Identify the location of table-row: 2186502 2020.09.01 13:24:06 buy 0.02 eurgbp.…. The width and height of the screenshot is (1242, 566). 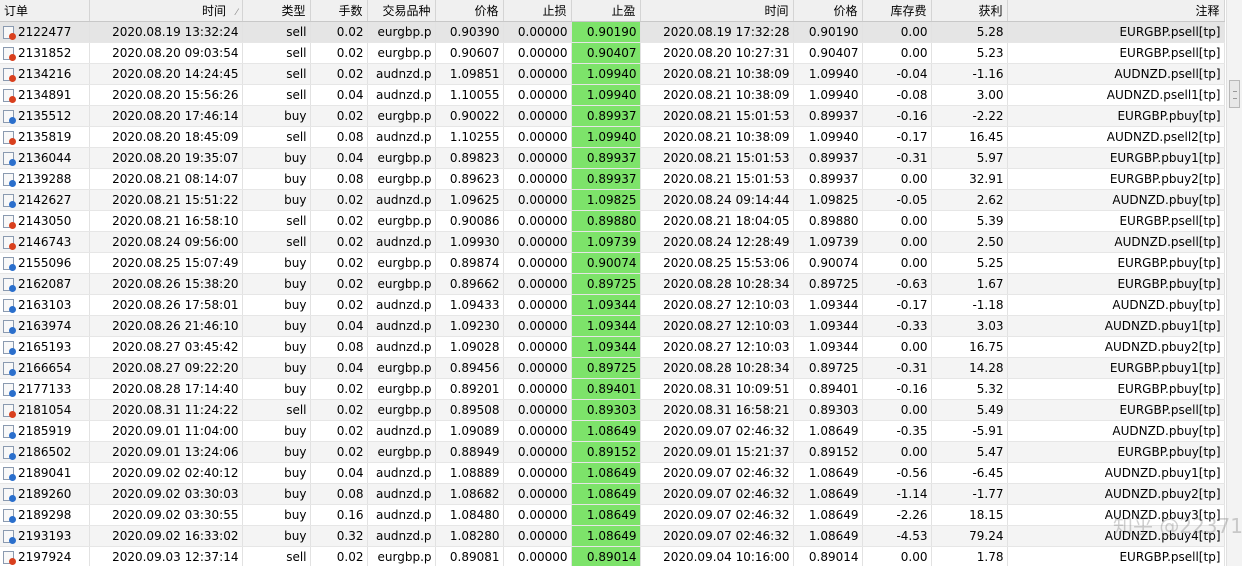
(612, 452).